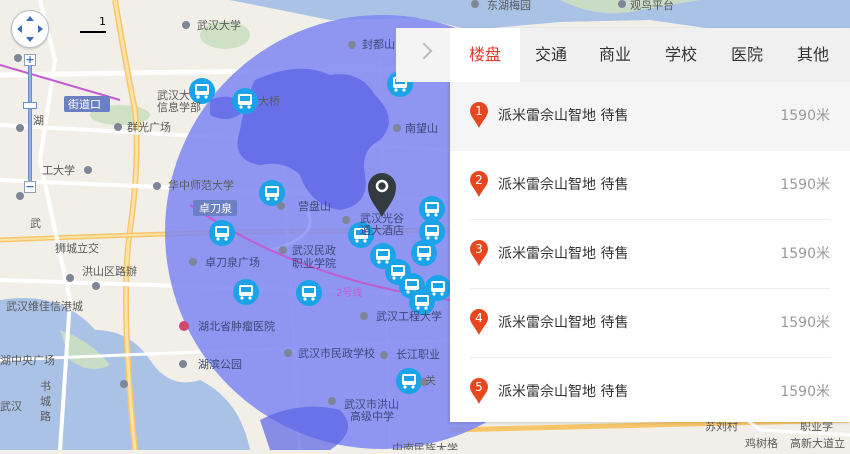  What do you see at coordinates (27, 360) in the screenshot?
I see `map-label: 湖中央广场` at bounding box center [27, 360].